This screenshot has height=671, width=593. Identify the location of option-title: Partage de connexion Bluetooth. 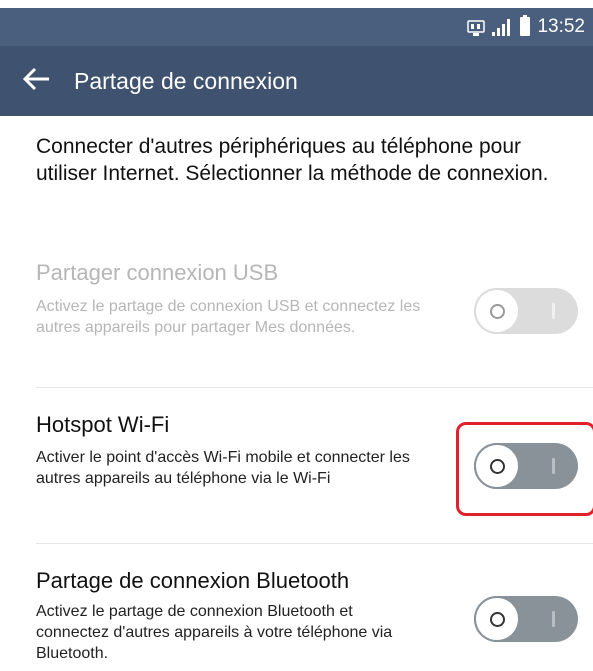
(193, 580).